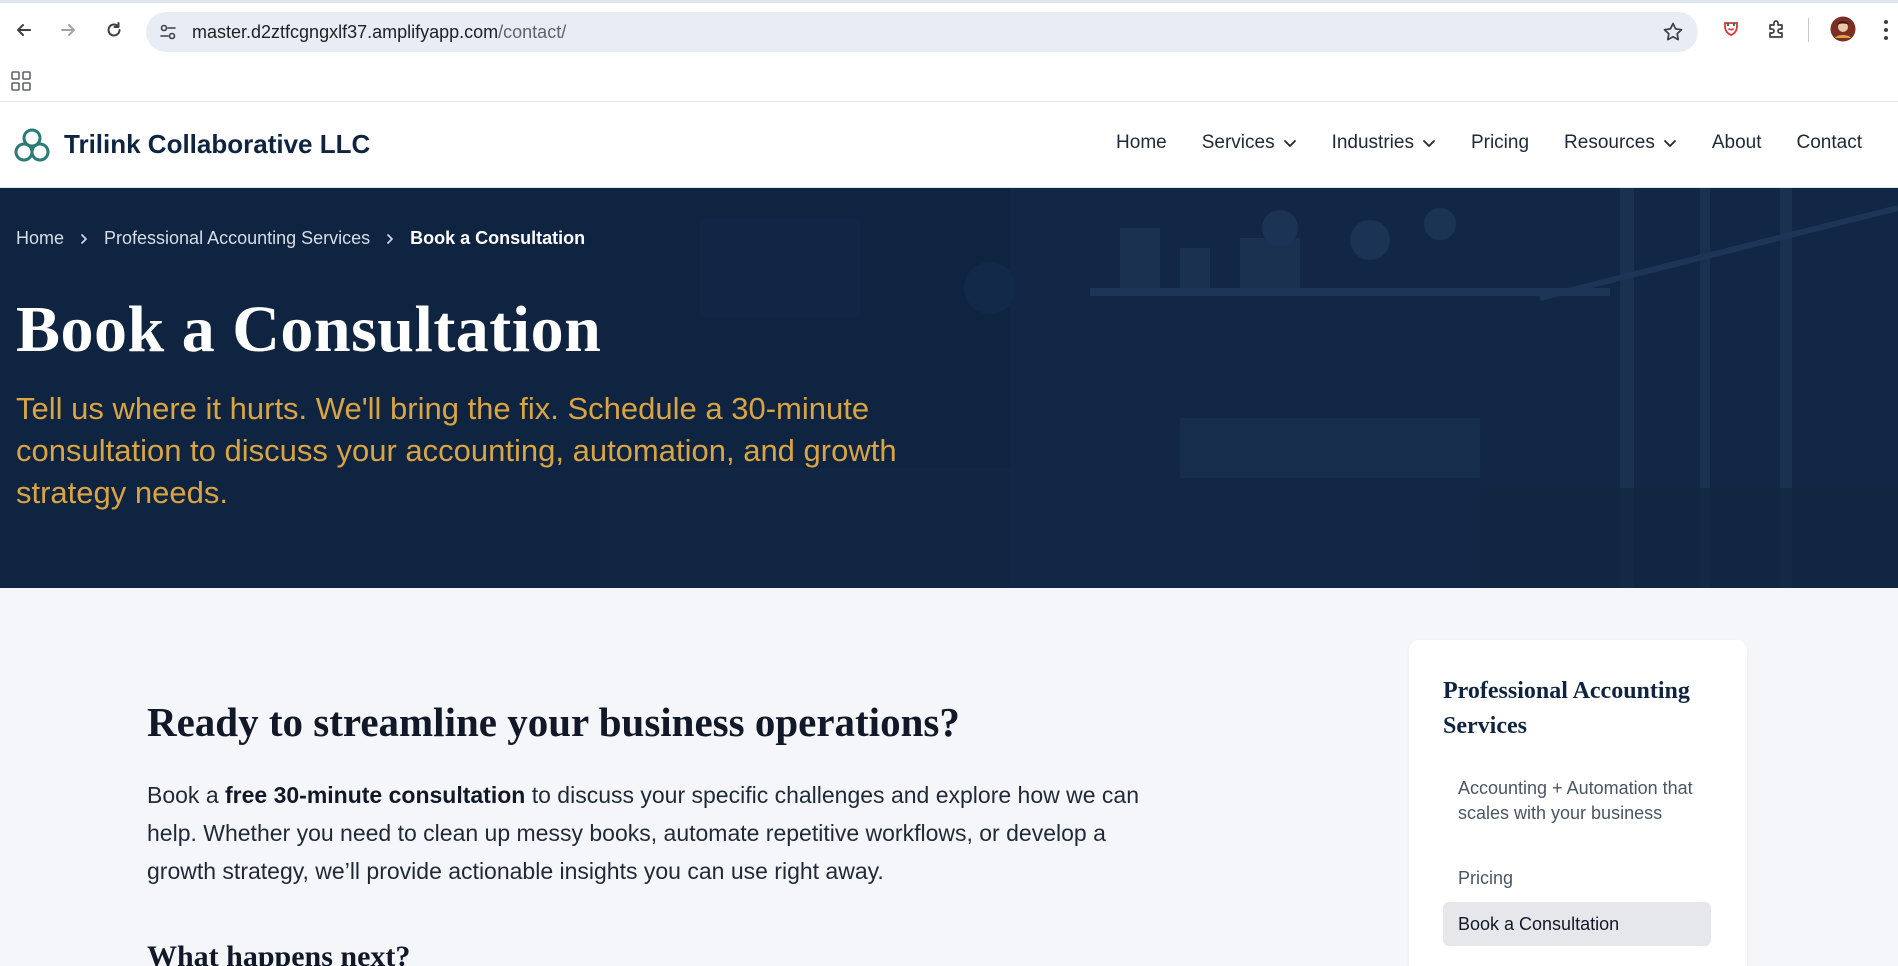  Describe the element at coordinates (1384, 143) in the screenshot. I see `nav-industries: Industries` at that location.